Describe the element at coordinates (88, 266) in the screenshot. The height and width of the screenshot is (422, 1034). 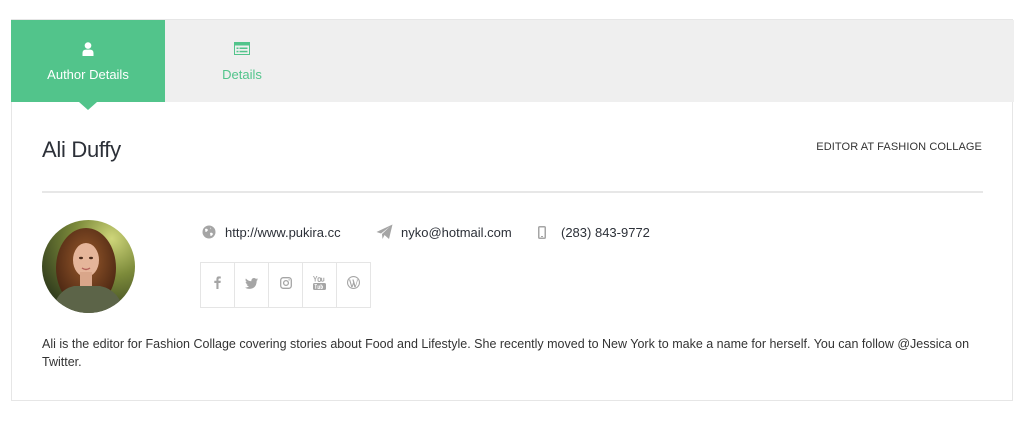
I see `avatar` at that location.